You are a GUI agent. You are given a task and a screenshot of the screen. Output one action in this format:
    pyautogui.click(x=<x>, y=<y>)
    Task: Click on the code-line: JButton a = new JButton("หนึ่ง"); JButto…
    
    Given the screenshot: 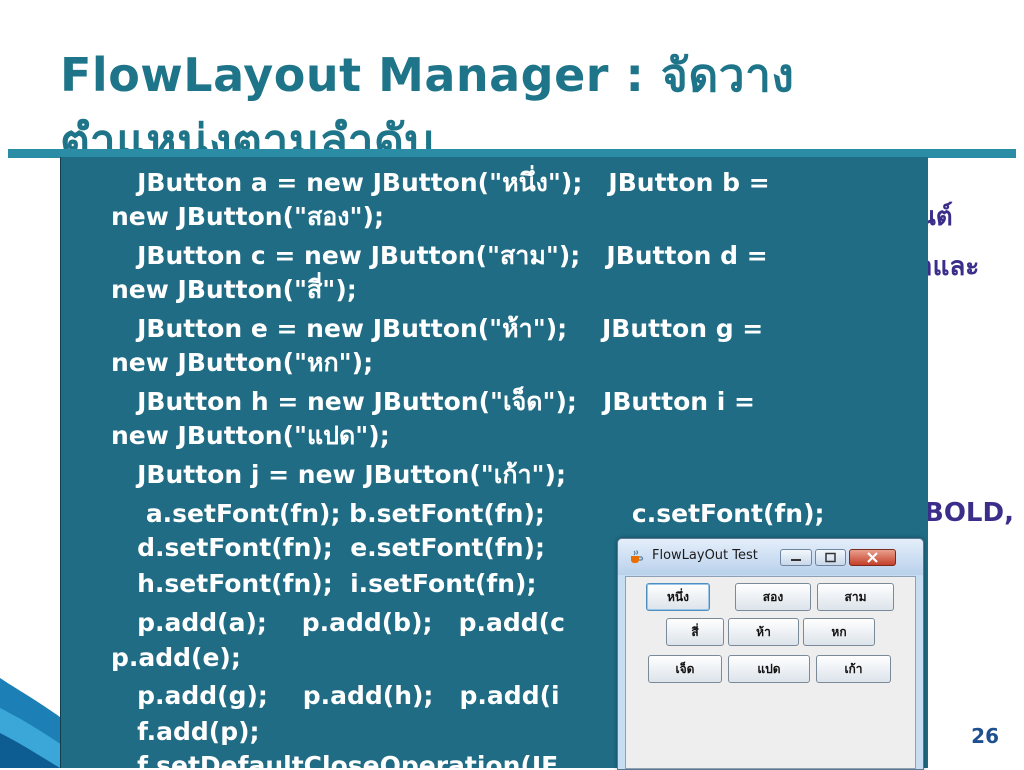 What is the action you would take?
    pyautogui.click(x=440, y=182)
    